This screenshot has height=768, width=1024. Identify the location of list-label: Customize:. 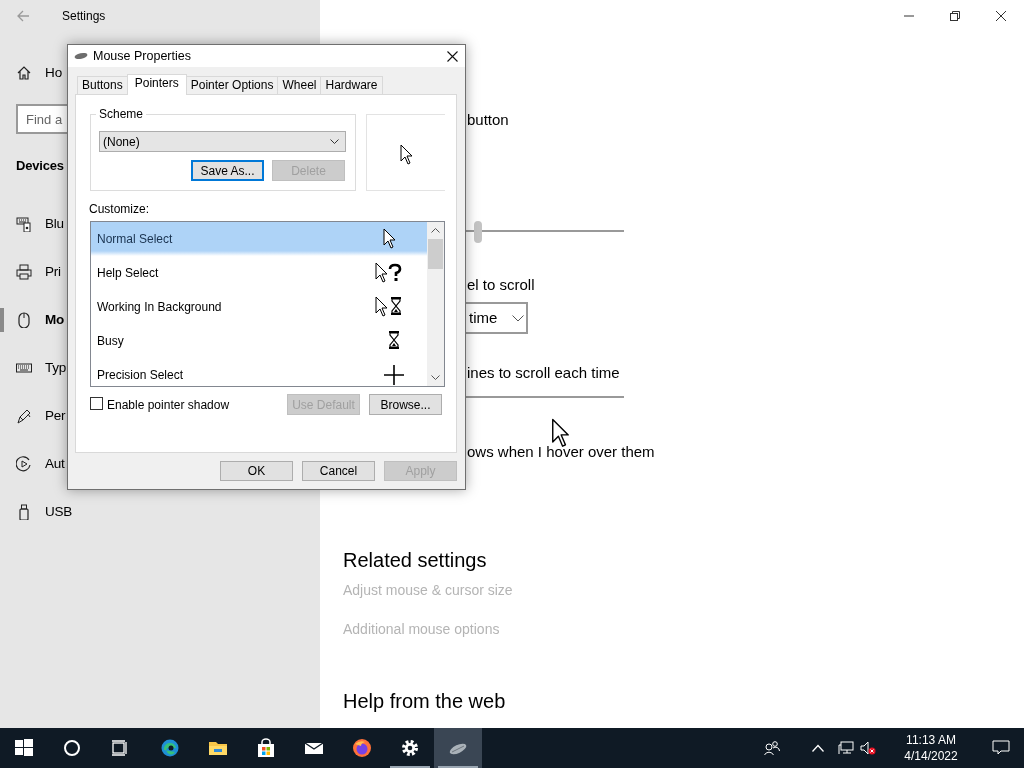
(120, 209).